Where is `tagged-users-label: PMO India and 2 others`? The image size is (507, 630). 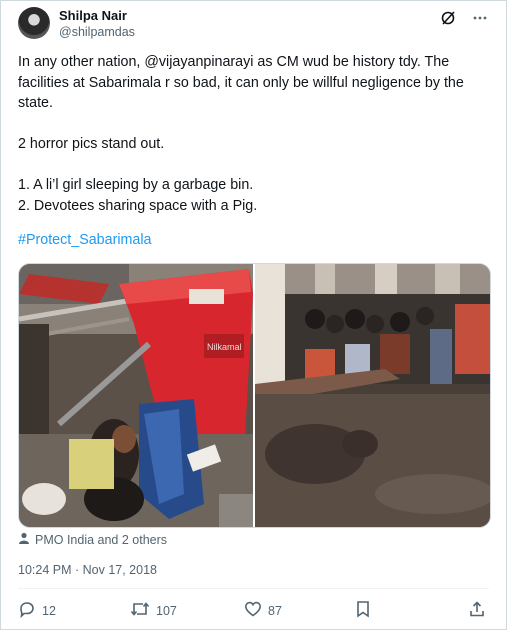 tagged-users-label: PMO India and 2 others is located at coordinates (101, 539).